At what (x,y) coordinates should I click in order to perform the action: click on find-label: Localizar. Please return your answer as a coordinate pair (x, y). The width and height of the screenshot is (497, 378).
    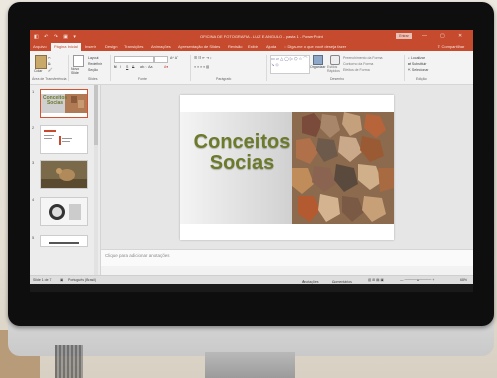
    Looking at the image, I should click on (417, 58).